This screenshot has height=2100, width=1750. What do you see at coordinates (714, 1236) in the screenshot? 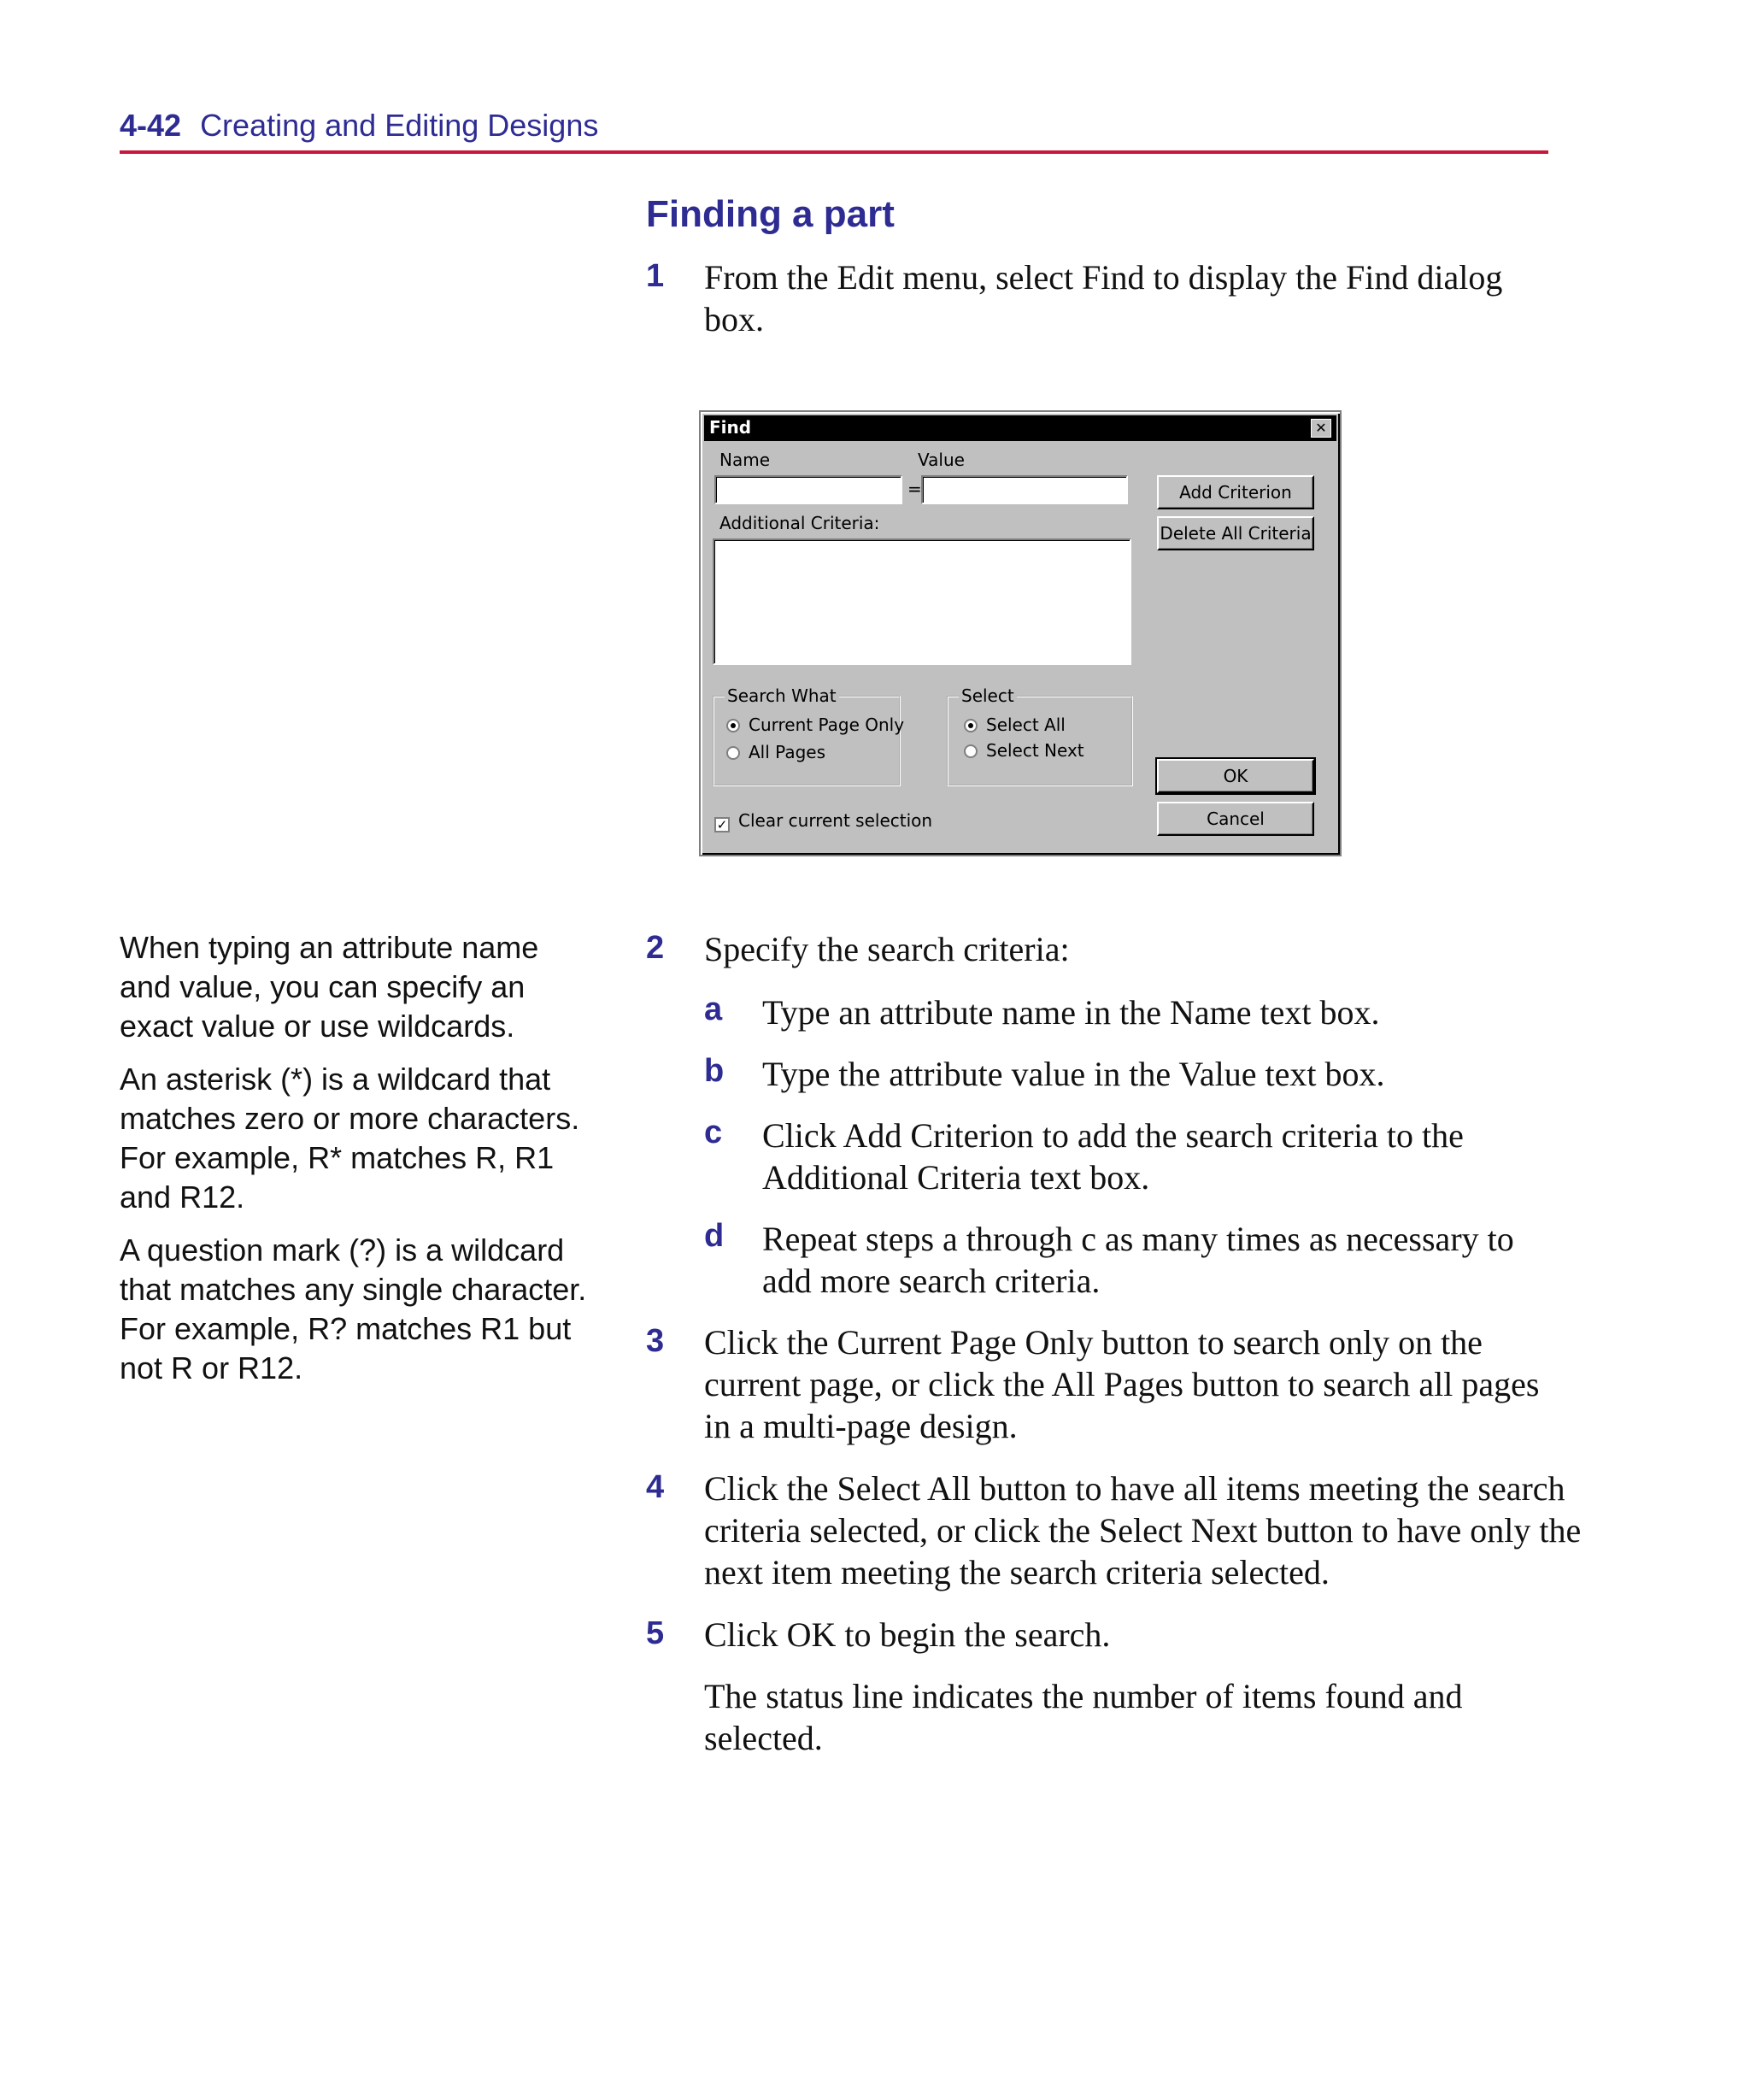
I see `substep-letter: d` at bounding box center [714, 1236].